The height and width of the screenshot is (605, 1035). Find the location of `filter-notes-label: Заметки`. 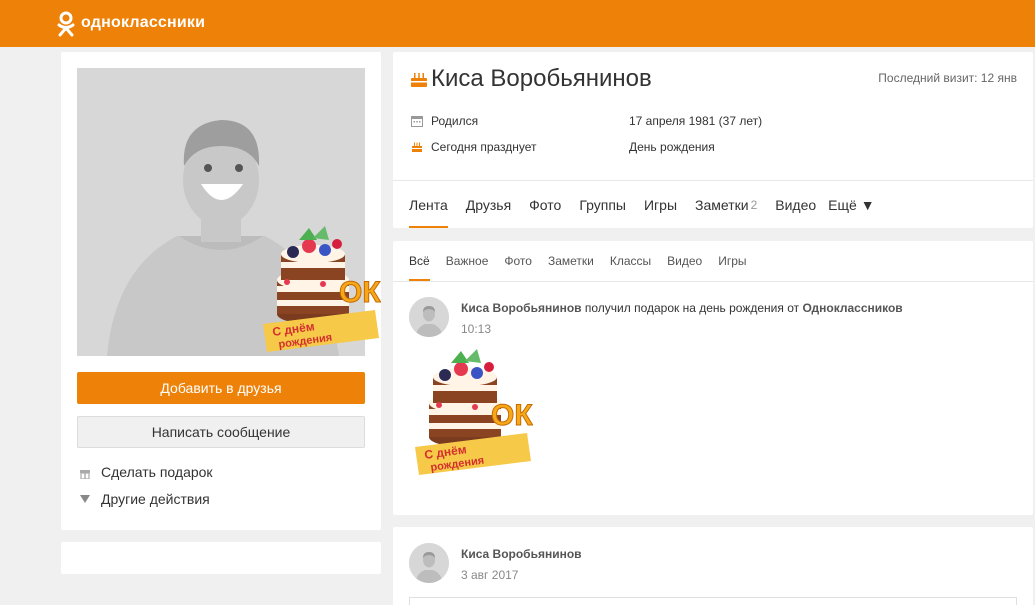

filter-notes-label: Заметки is located at coordinates (570, 261).